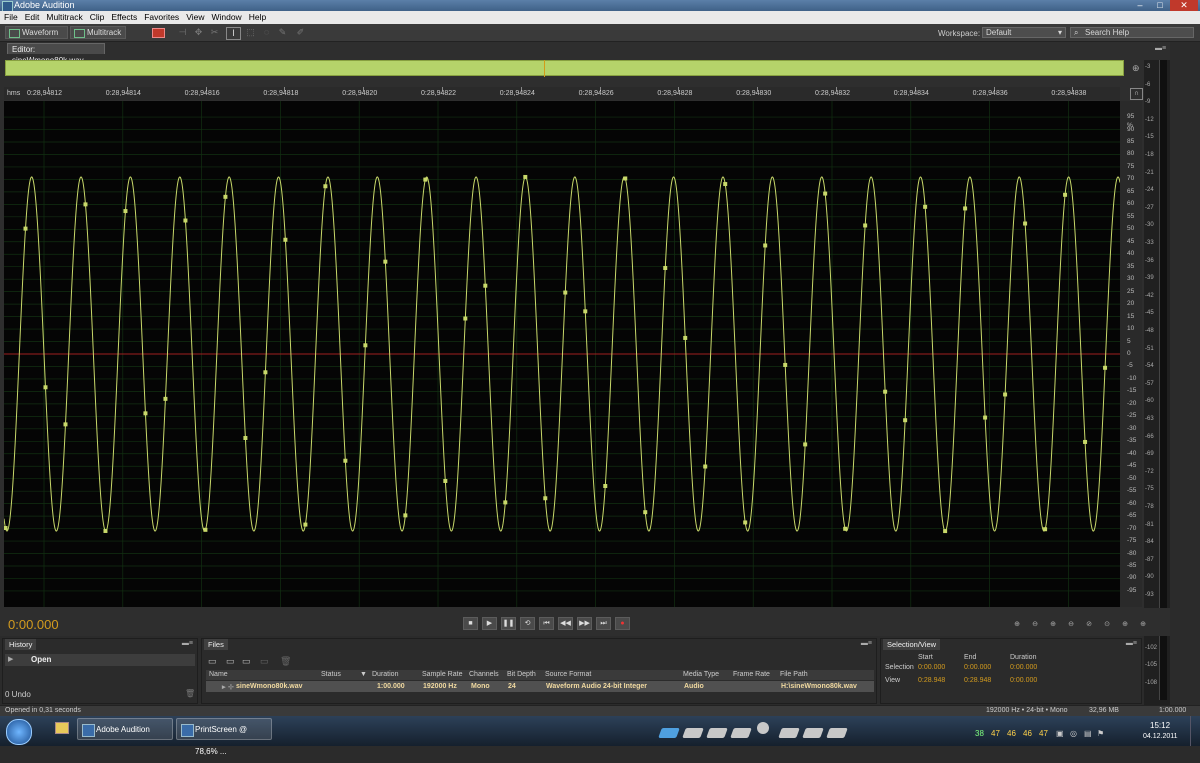  Describe the element at coordinates (10, 17) in the screenshot. I see `menu-file: File` at that location.